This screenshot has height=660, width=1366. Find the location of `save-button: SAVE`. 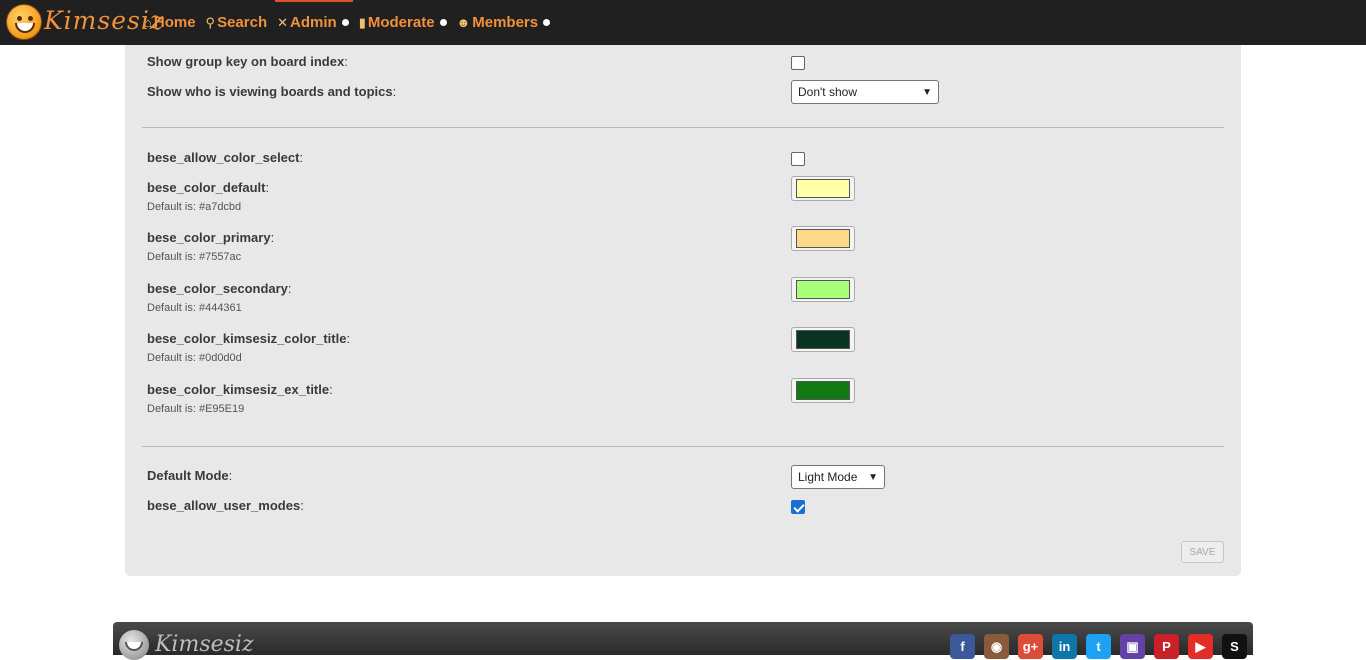

save-button: SAVE is located at coordinates (1202, 552).